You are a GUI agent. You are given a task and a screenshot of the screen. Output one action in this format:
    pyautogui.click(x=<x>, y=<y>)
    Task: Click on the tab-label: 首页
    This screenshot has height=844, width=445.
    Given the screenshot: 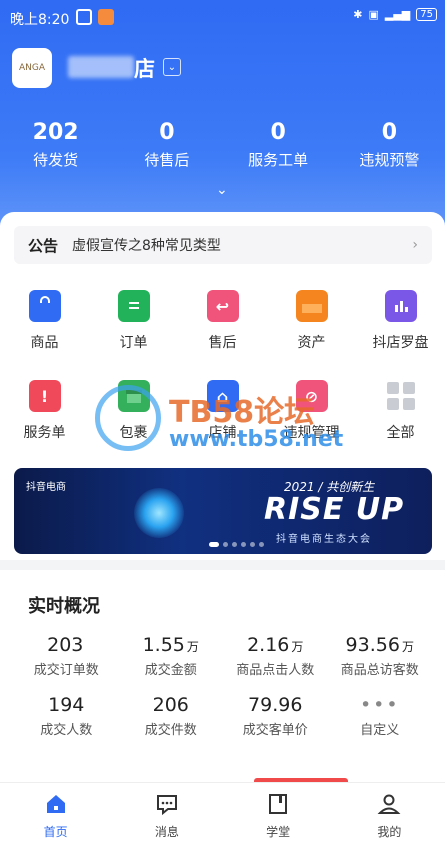 What is the action you would take?
    pyautogui.click(x=55, y=832)
    